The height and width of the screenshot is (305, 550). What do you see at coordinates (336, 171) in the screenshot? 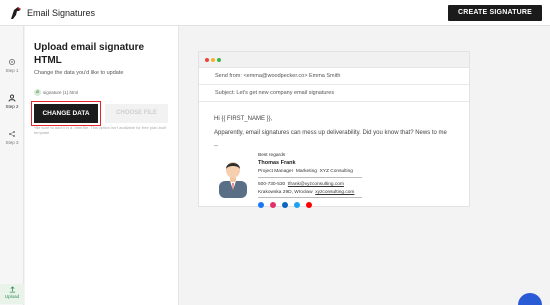
I see `sig-company: XYZ Consulting` at bounding box center [336, 171].